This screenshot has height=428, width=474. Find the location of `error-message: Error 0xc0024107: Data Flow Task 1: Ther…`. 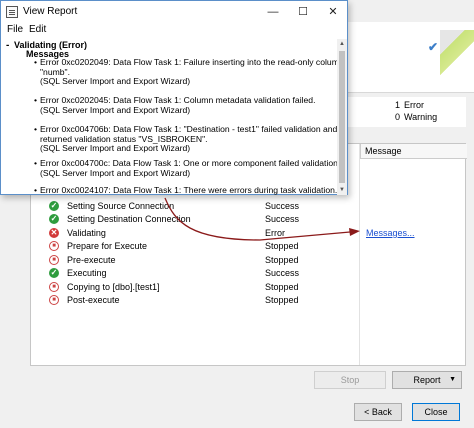

error-message: Error 0xc0024107: Data Flow Task 1: Ther… is located at coordinates (189, 190).